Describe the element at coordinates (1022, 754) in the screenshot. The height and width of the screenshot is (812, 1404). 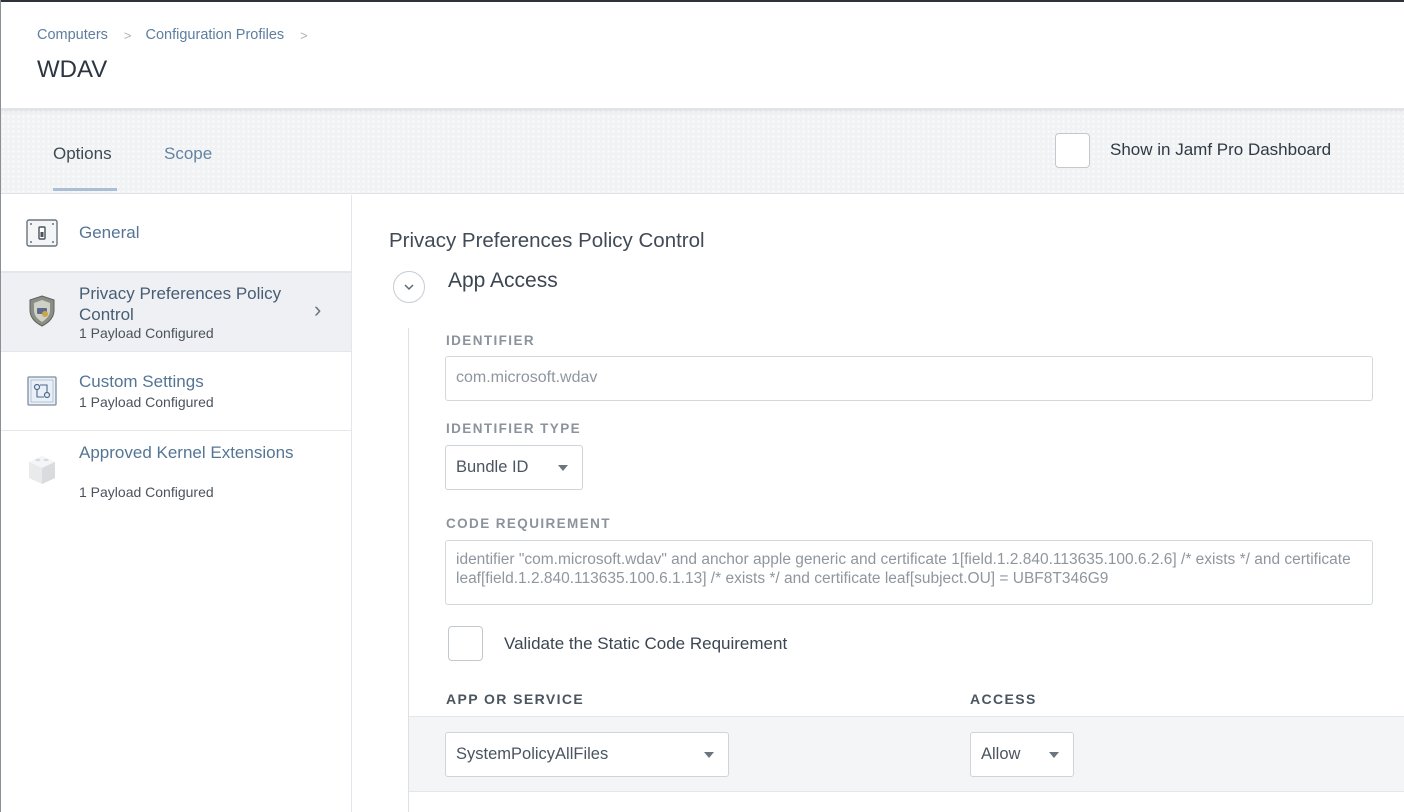
I see `access-select: Allow` at that location.